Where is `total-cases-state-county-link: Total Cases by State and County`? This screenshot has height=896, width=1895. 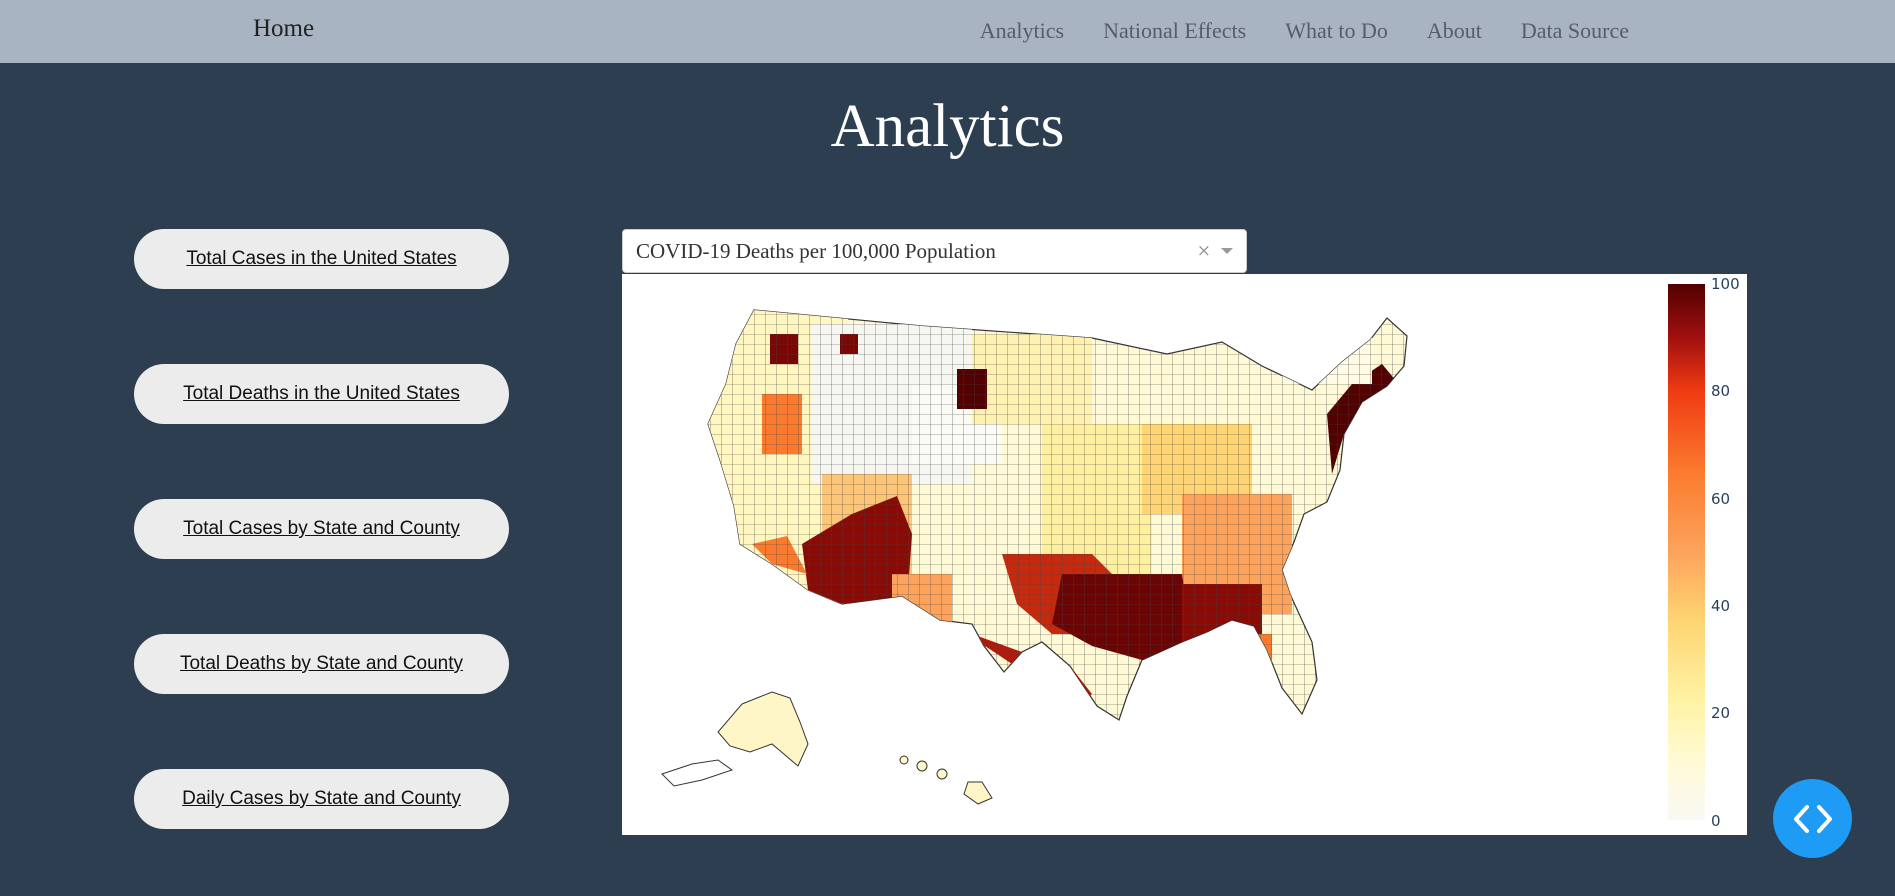 total-cases-state-county-link: Total Cases by State and County is located at coordinates (321, 529).